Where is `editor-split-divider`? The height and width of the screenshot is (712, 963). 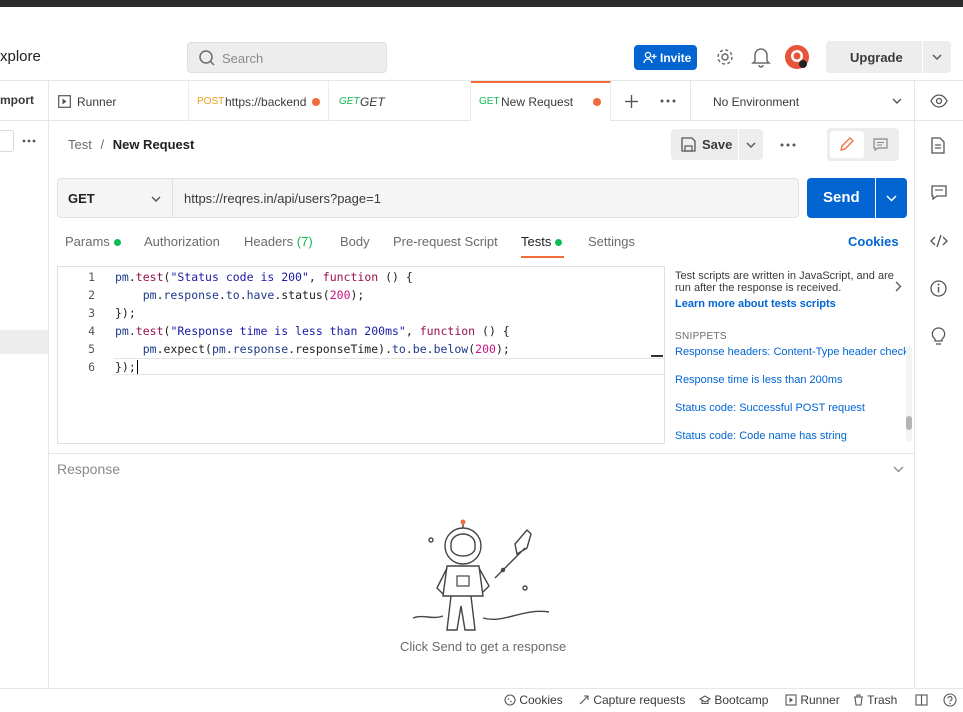 editor-split-divider is located at coordinates (664, 355).